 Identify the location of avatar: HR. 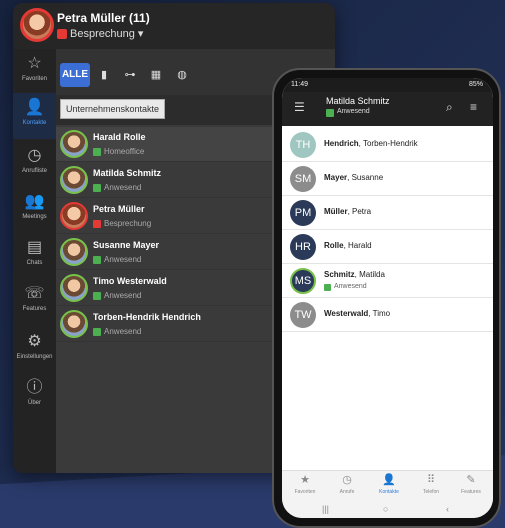
(303, 247).